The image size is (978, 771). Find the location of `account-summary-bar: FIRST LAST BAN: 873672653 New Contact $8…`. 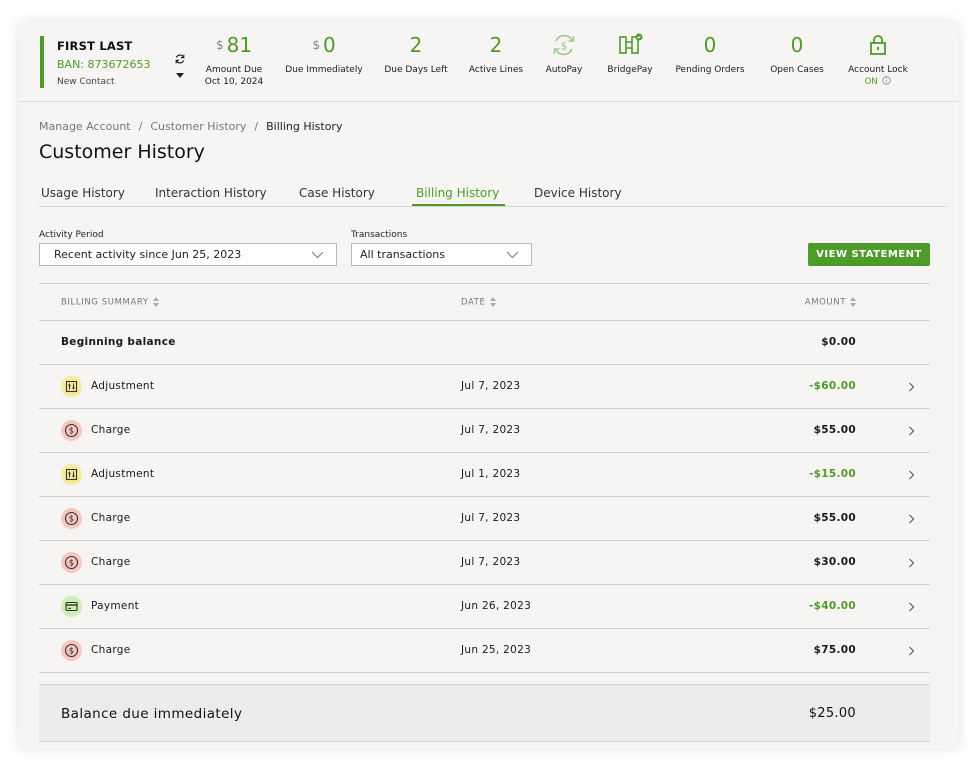

account-summary-bar: FIRST LAST BAN: 873672653 New Contact $8… is located at coordinates (489, 62).